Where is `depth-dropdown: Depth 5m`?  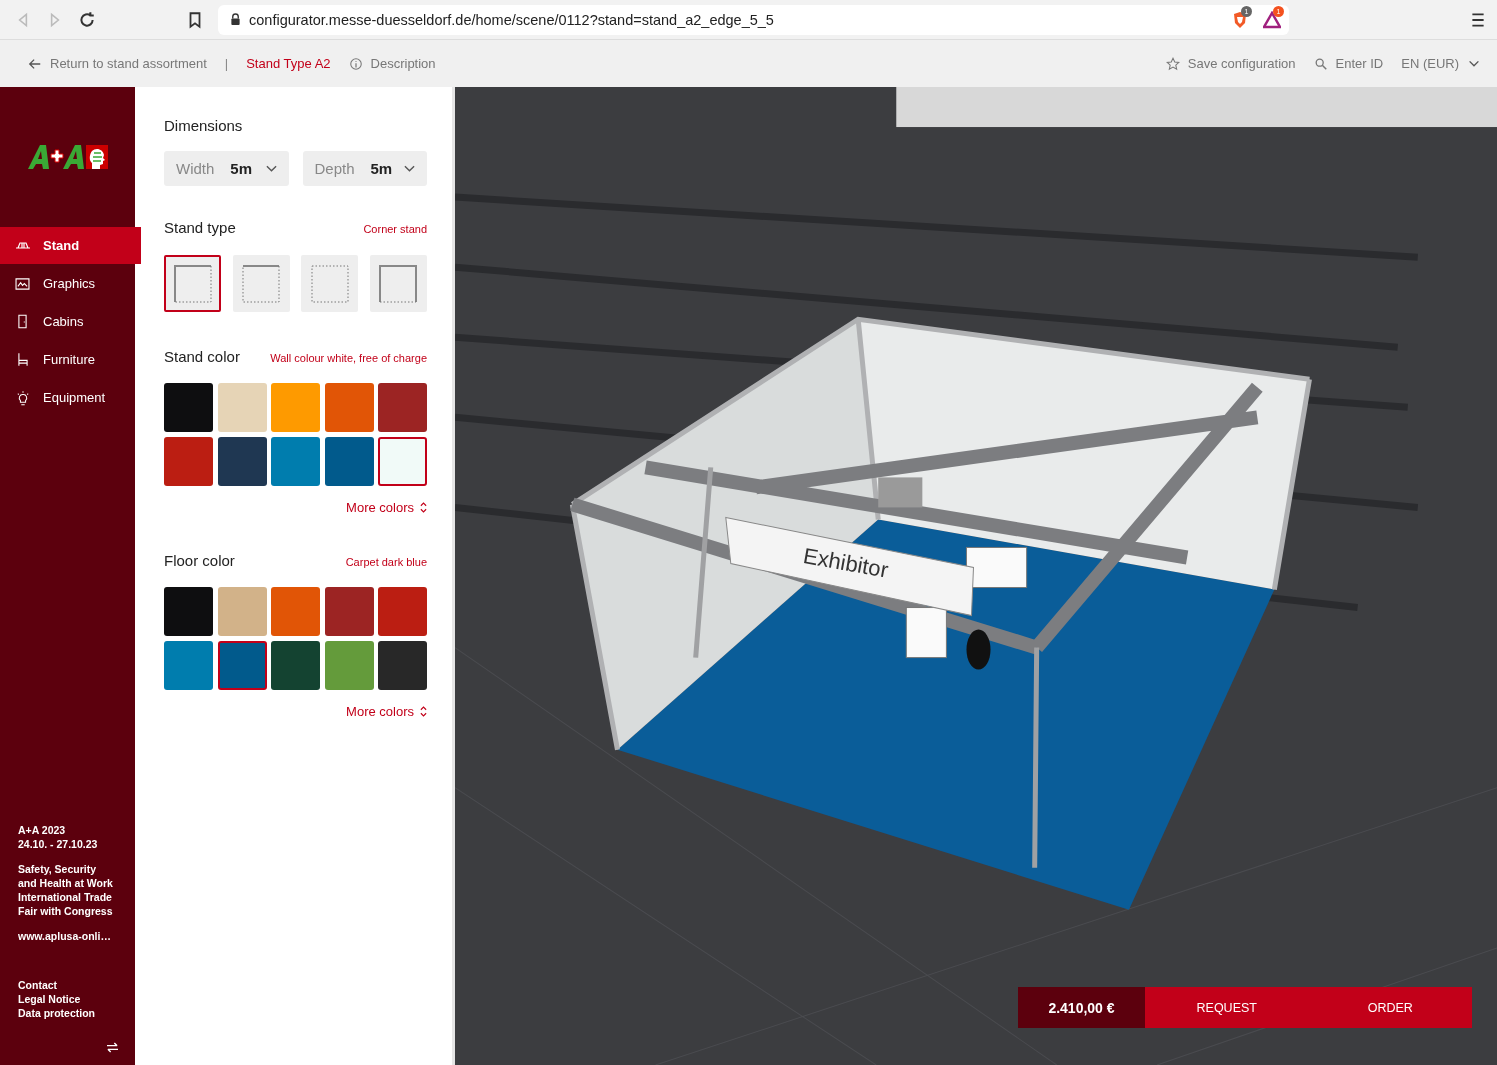 depth-dropdown: Depth 5m is located at coordinates (364, 168).